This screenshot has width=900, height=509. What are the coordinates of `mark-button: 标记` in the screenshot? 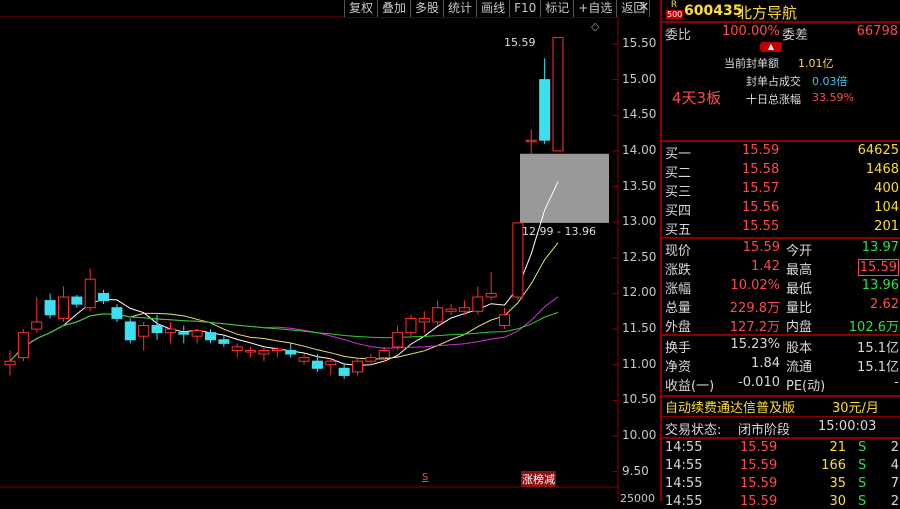 It's located at (558, 8).